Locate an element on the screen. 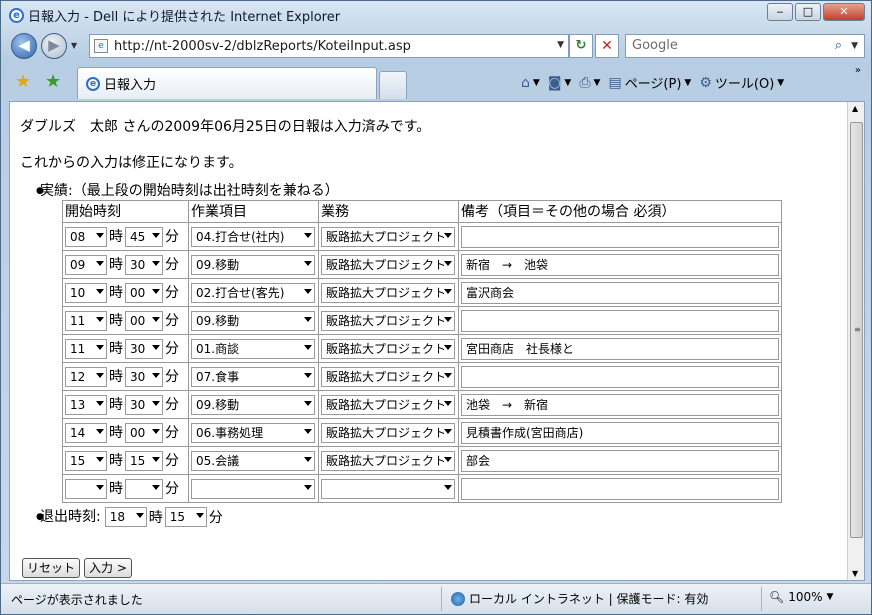 Image resolution: width=872 pixels, height=615 pixels. work-item-value: 06.事務処理 is located at coordinates (230, 432).